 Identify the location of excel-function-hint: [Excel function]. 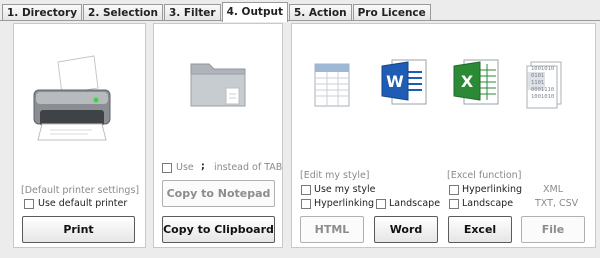
(484, 175).